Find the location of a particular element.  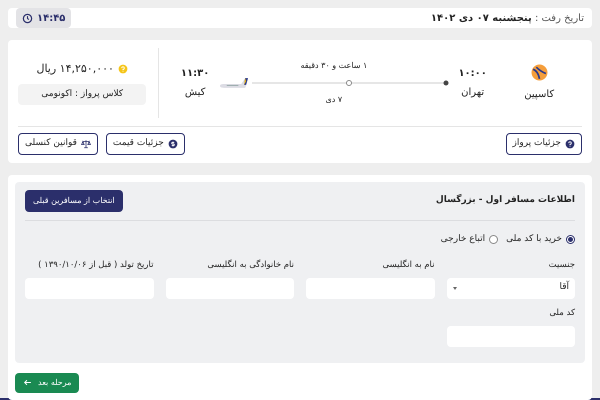

time-badge: ۱۴:۴۵ is located at coordinates (44, 18).